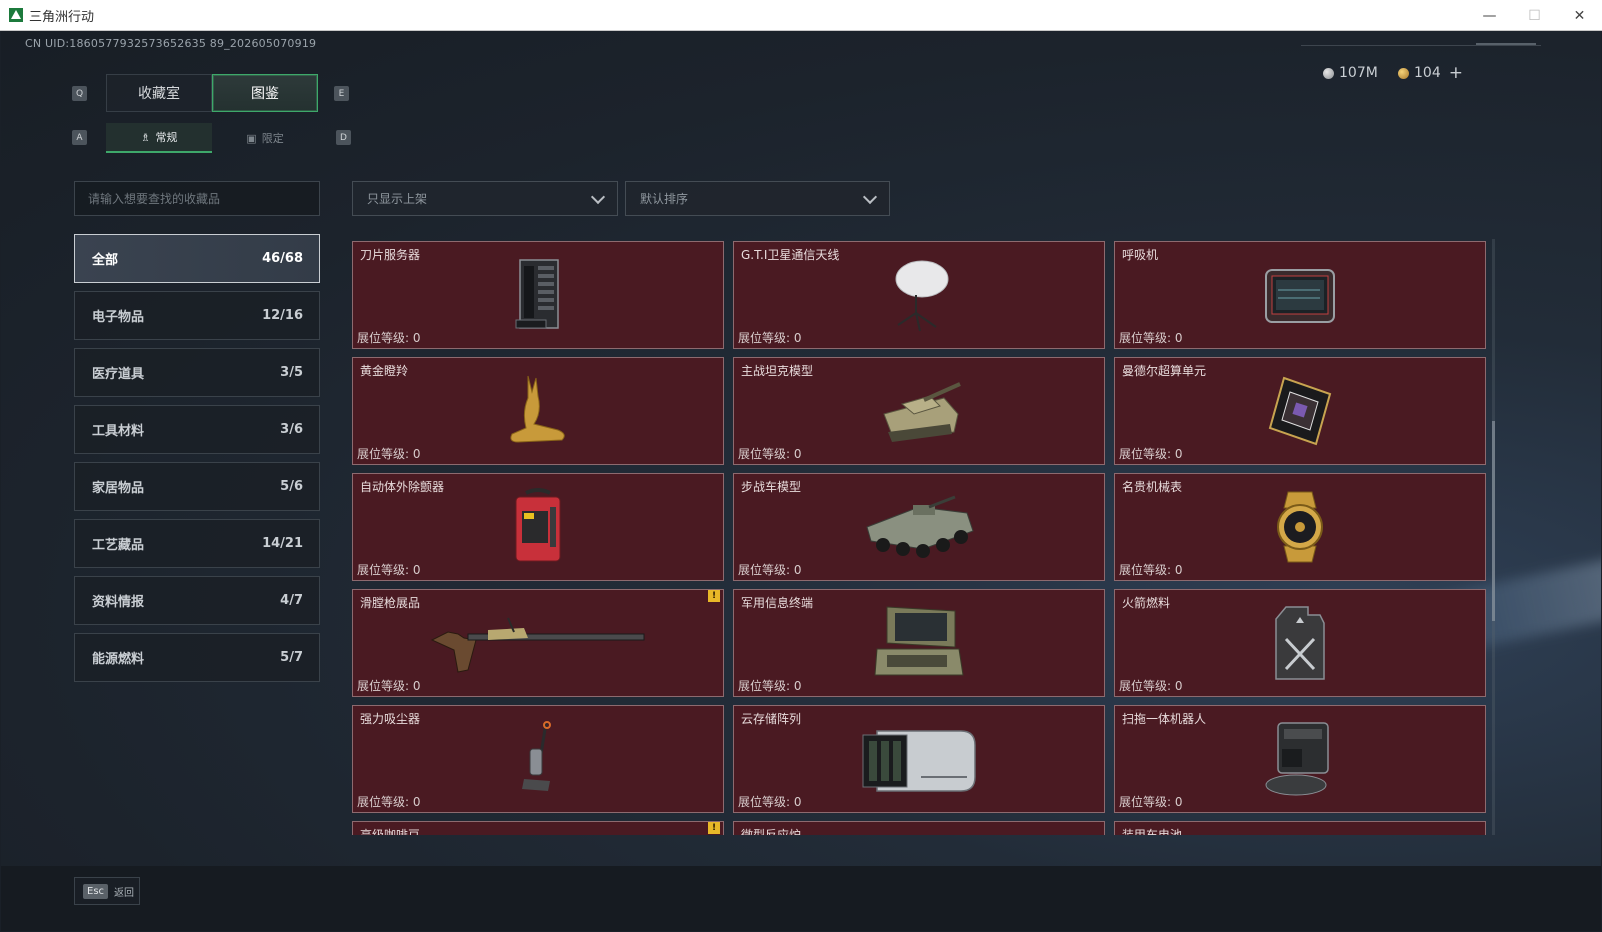  I want to click on top-divider-accent, so click(1506, 44).